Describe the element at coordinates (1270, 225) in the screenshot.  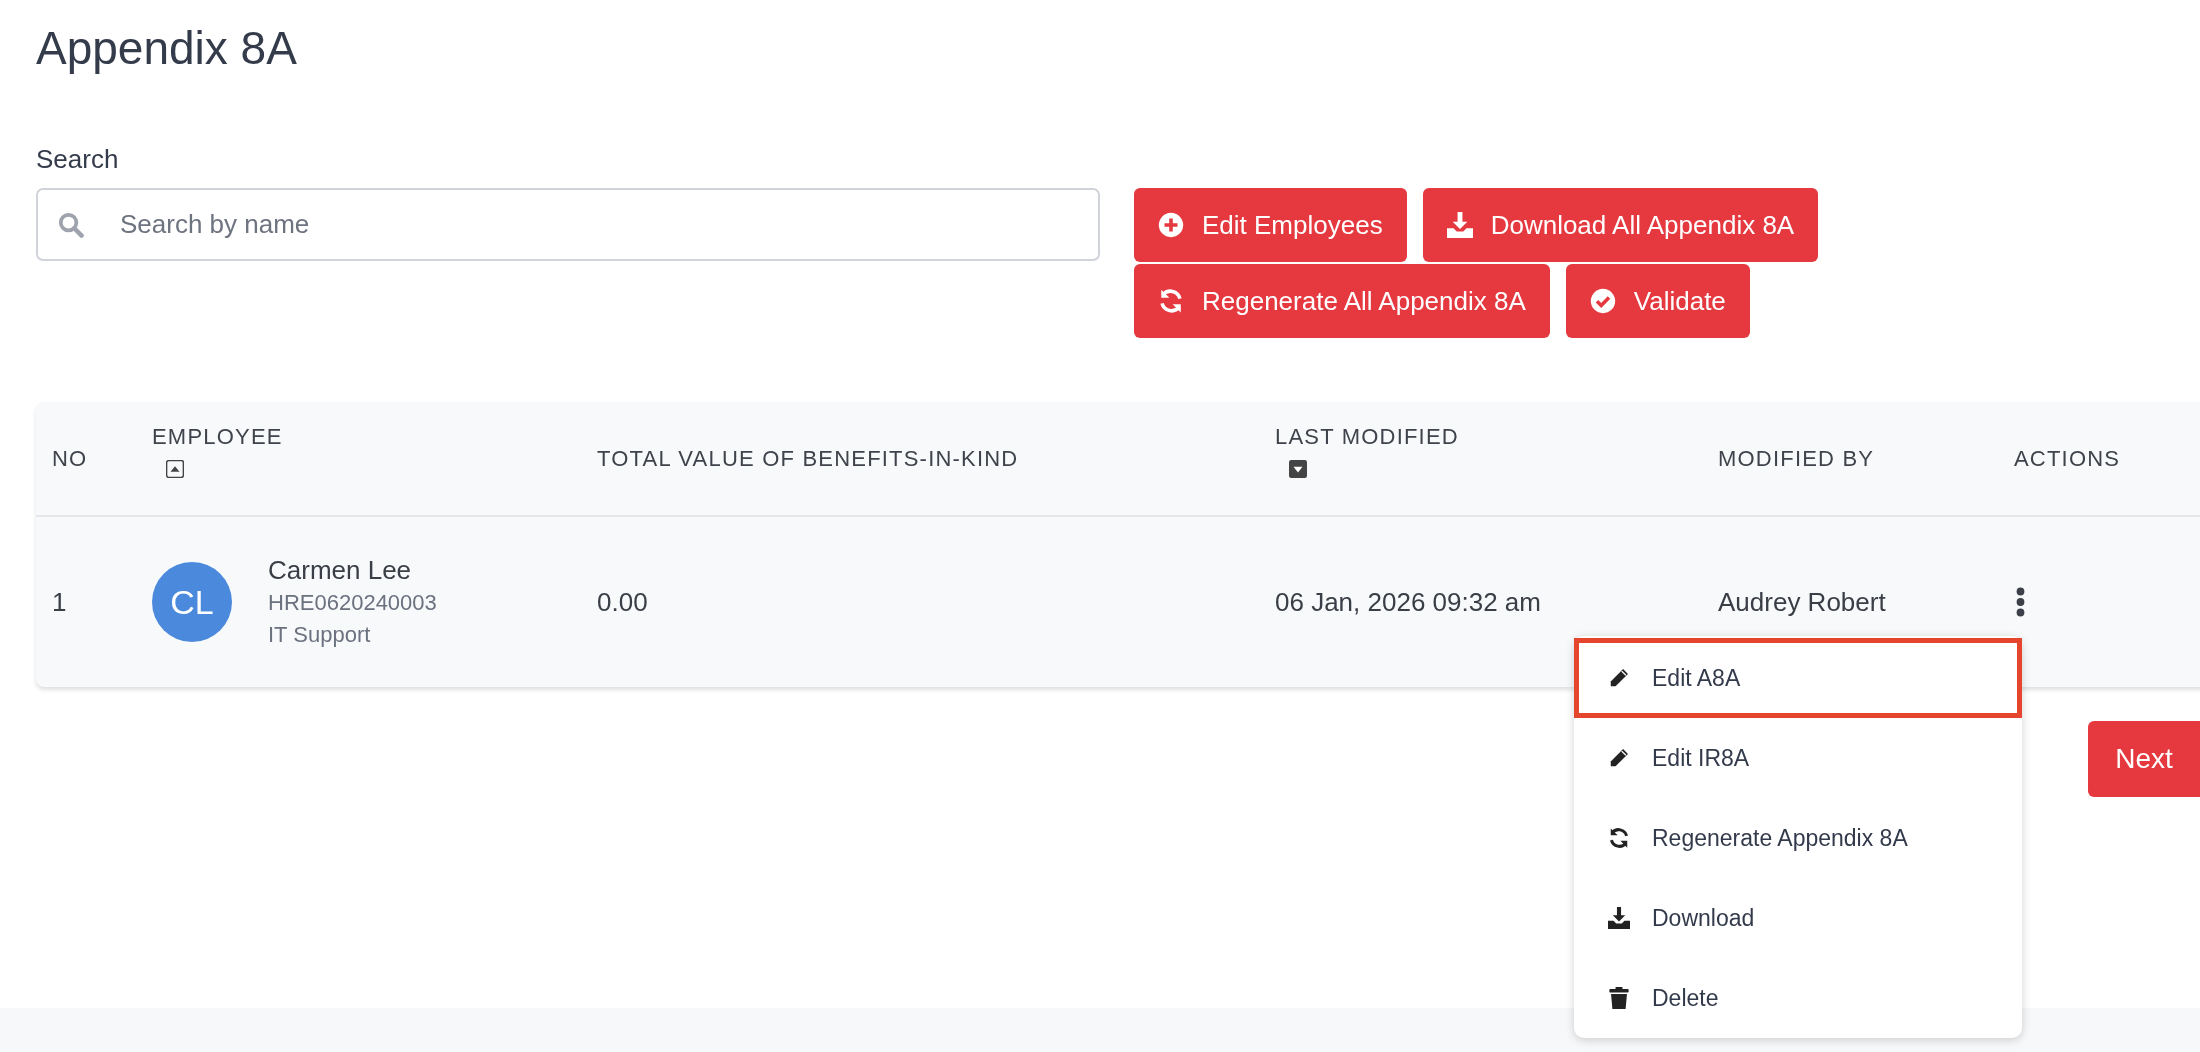
I see `toolbar-button: Edit Employees` at that location.